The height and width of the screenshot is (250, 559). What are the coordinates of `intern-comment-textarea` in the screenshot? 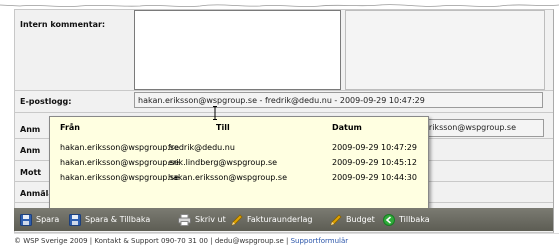 It's located at (237, 50).